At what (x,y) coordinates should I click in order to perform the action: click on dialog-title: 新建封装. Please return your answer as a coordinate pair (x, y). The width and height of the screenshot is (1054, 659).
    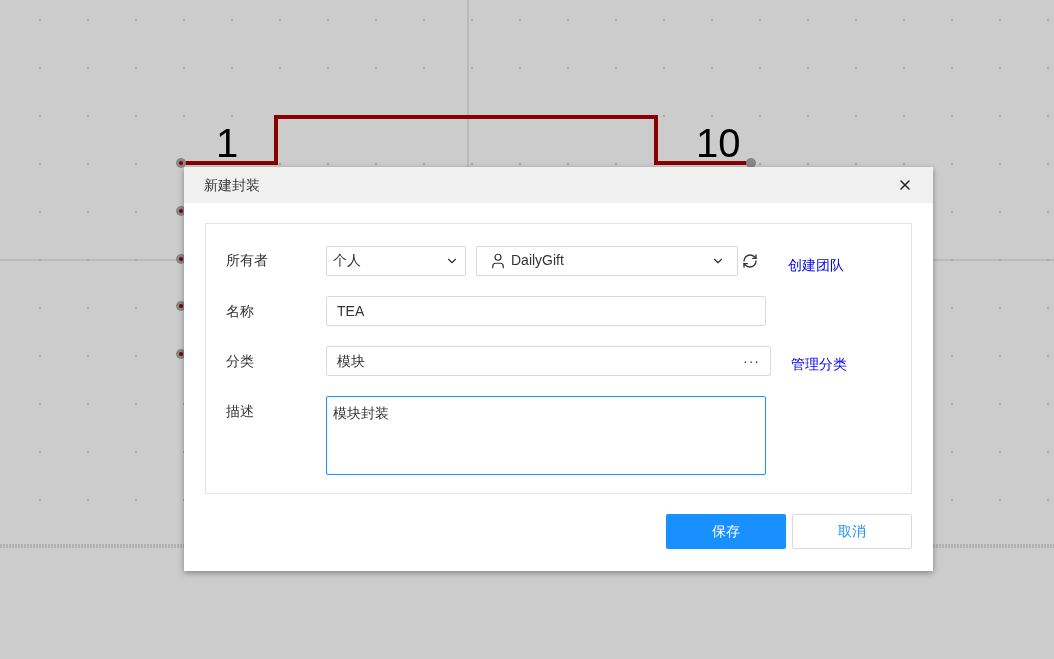
    Looking at the image, I should click on (232, 185).